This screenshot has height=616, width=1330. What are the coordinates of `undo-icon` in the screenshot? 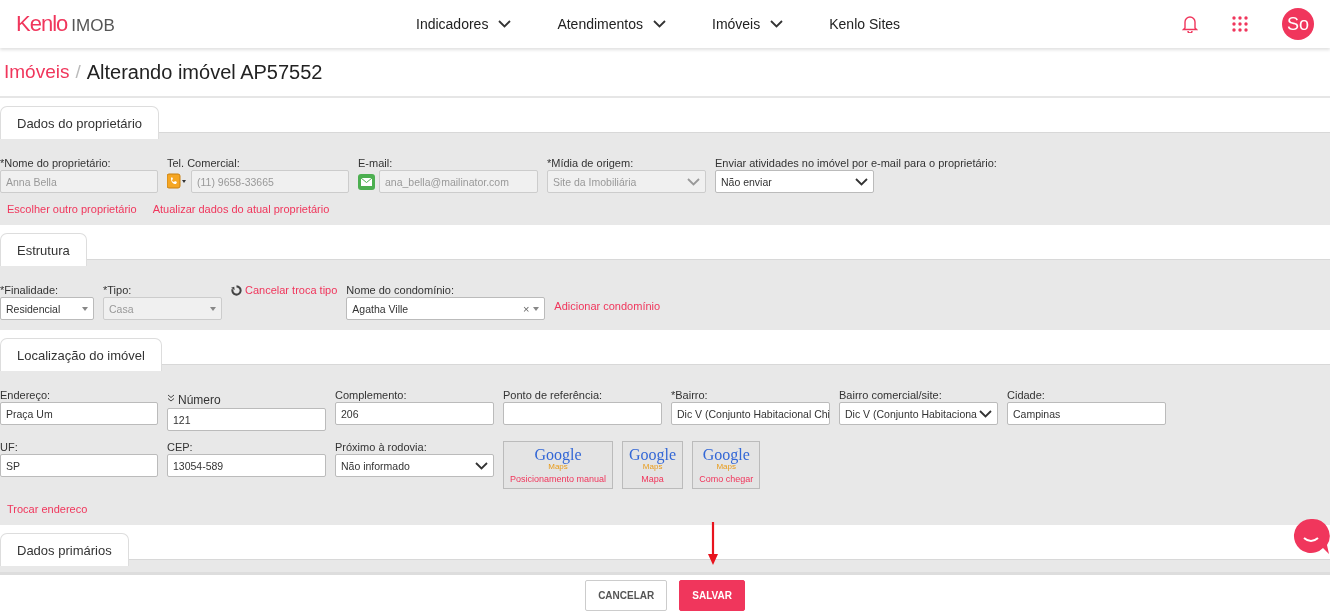 It's located at (236, 290).